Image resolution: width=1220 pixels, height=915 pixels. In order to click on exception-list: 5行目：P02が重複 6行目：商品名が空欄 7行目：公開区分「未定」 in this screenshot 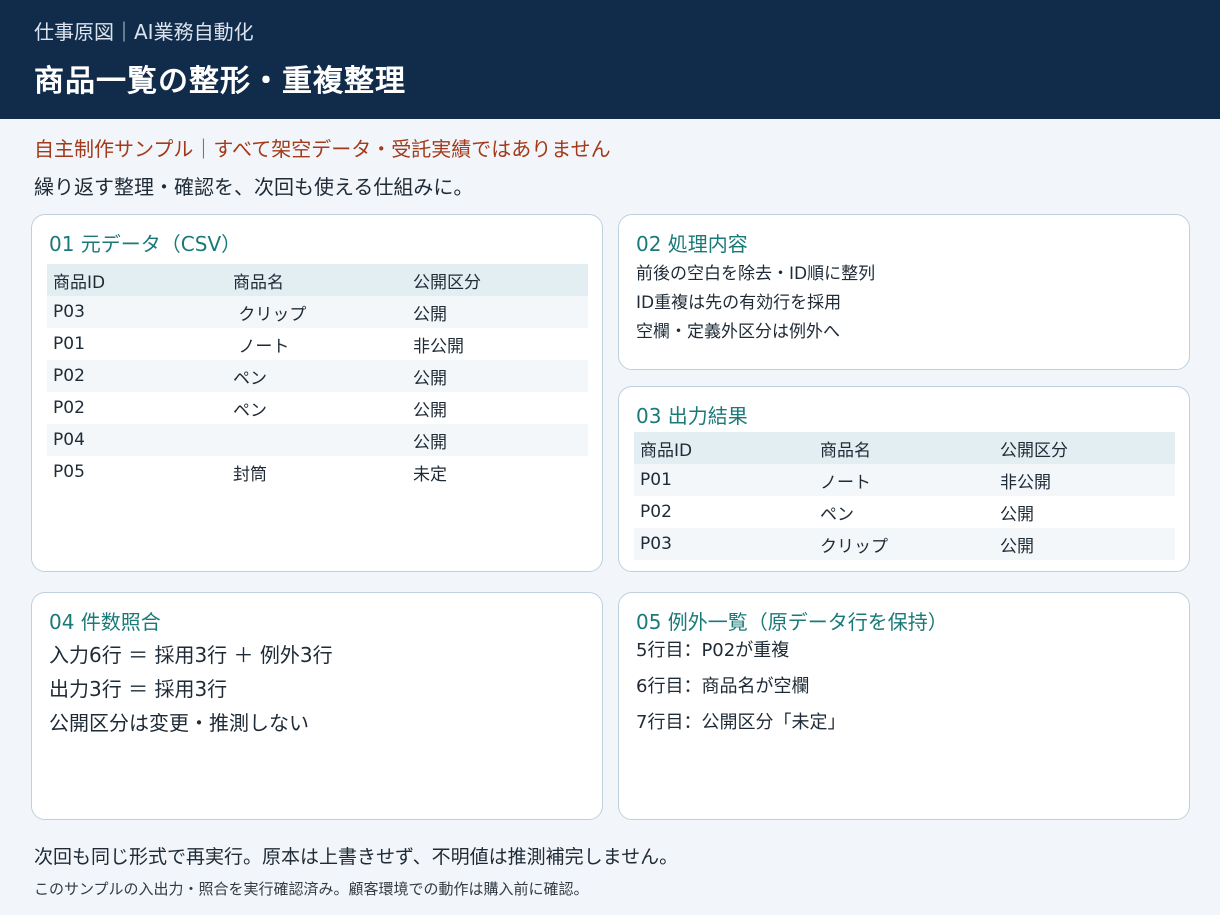, I will do `click(740, 687)`.